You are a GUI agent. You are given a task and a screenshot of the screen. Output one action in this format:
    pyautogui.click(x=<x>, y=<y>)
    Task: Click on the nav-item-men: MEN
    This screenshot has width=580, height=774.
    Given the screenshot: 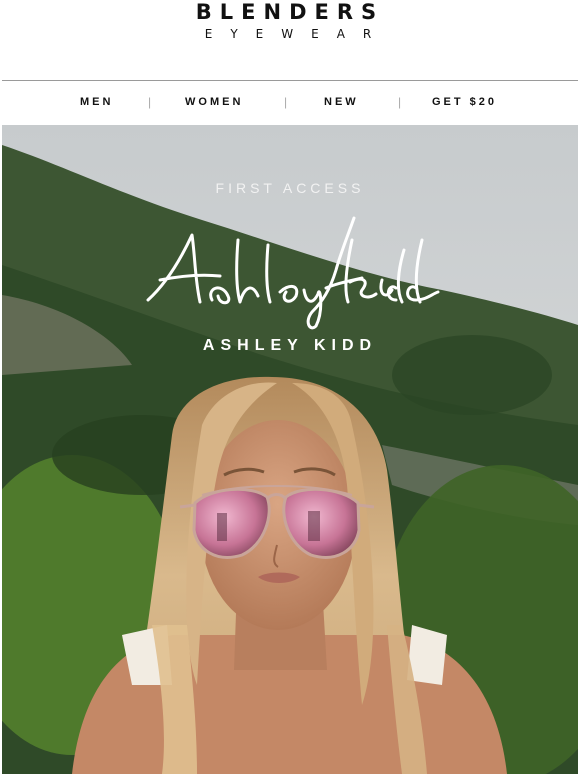 What is the action you would take?
    pyautogui.click(x=96, y=102)
    